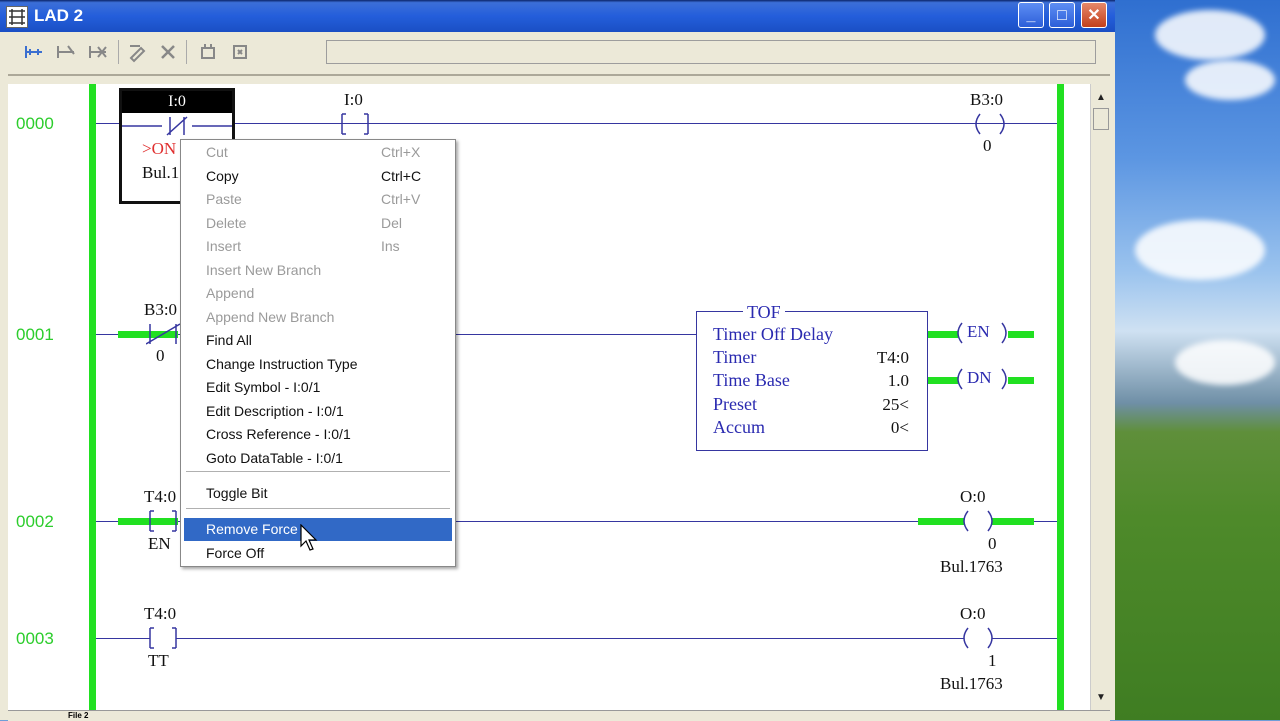 This screenshot has height=721, width=1280. Describe the element at coordinates (764, 312) in the screenshot. I see `timer-type: TOF` at that location.